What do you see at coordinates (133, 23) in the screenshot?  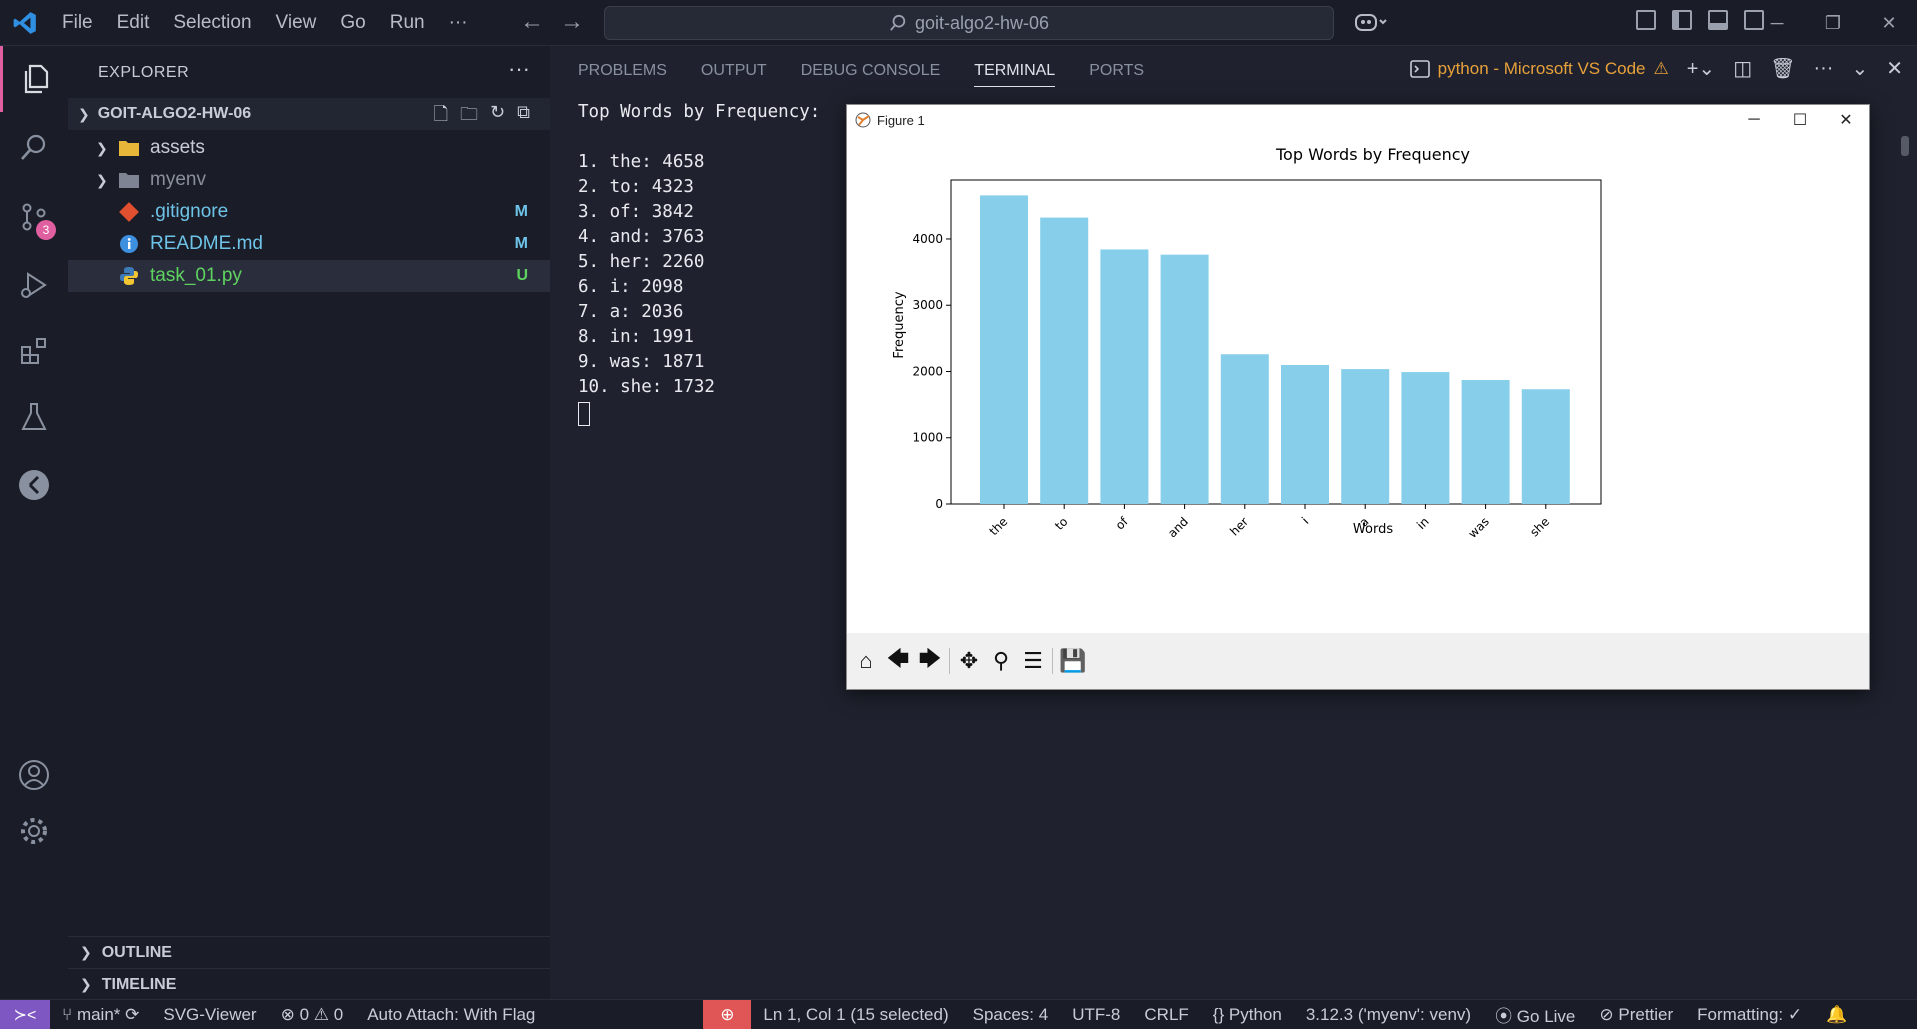 I see `menu-edit: Edit` at bounding box center [133, 23].